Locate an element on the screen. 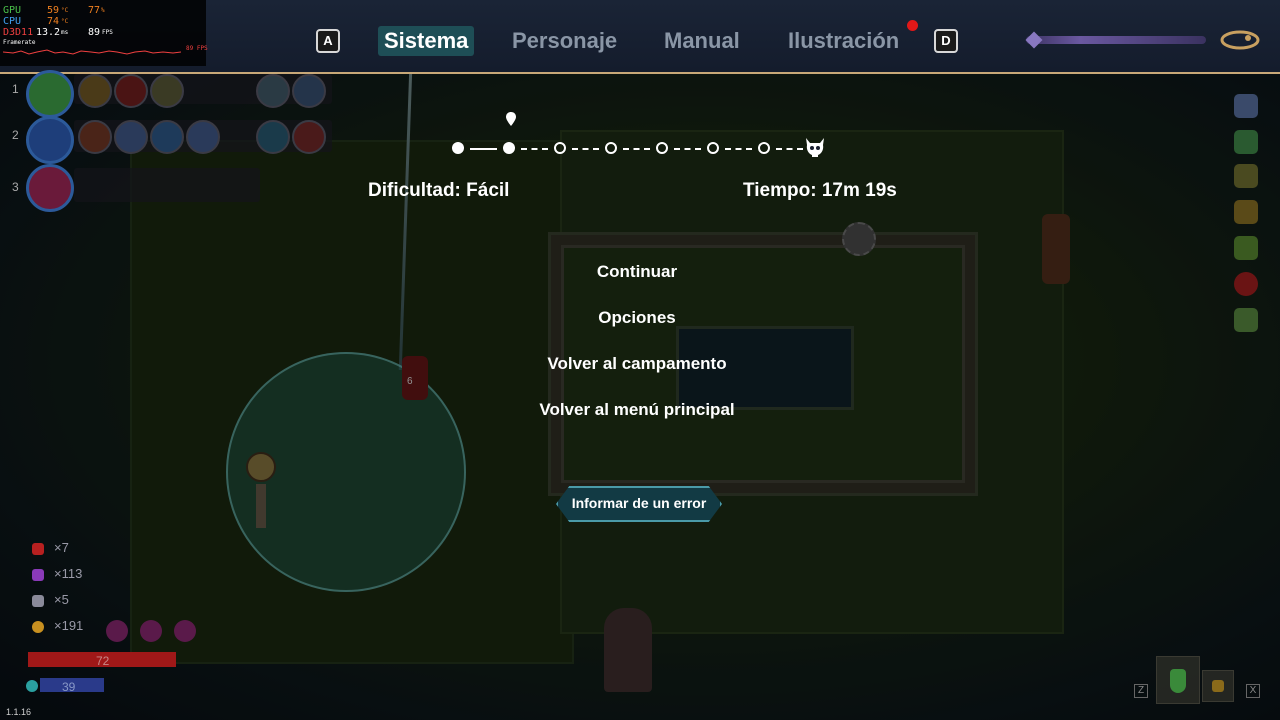 This screenshot has width=1280, height=720. options-button: Opciones is located at coordinates (637, 318).